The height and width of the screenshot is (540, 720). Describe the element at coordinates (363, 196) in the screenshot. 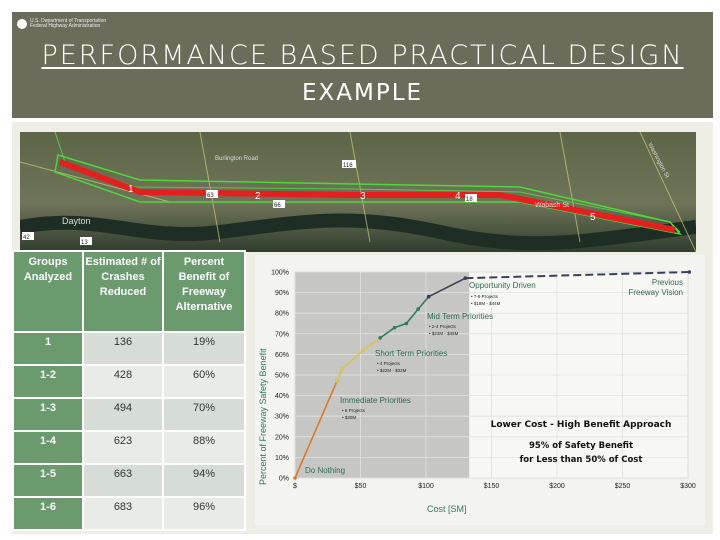

I see `segment-3: 3` at that location.